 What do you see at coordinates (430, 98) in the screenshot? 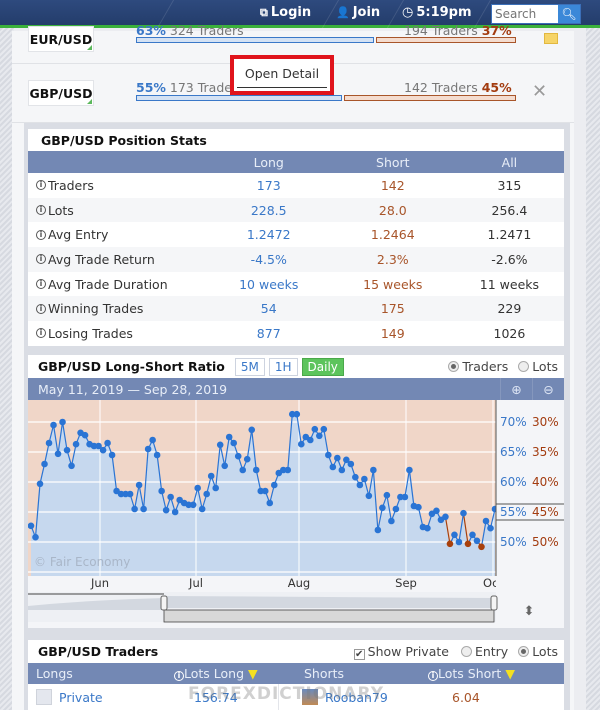
I see `short-ratio-bar` at bounding box center [430, 98].